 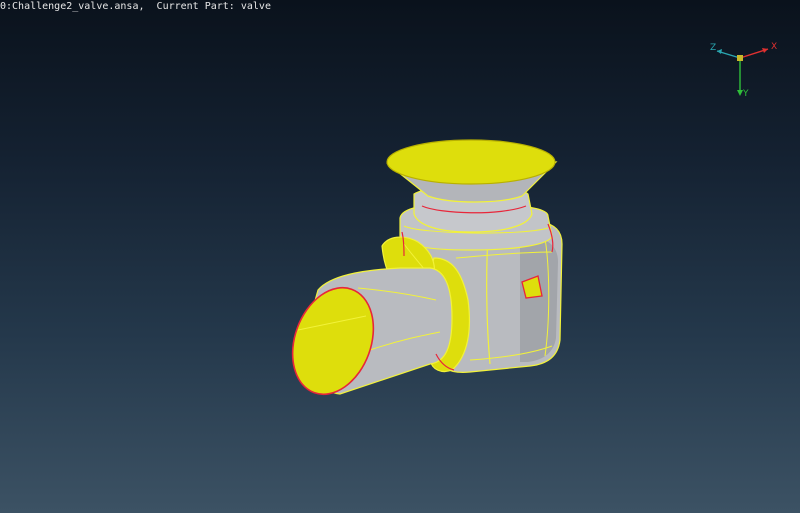 I want to click on funnel-top-face, so click(x=471, y=162).